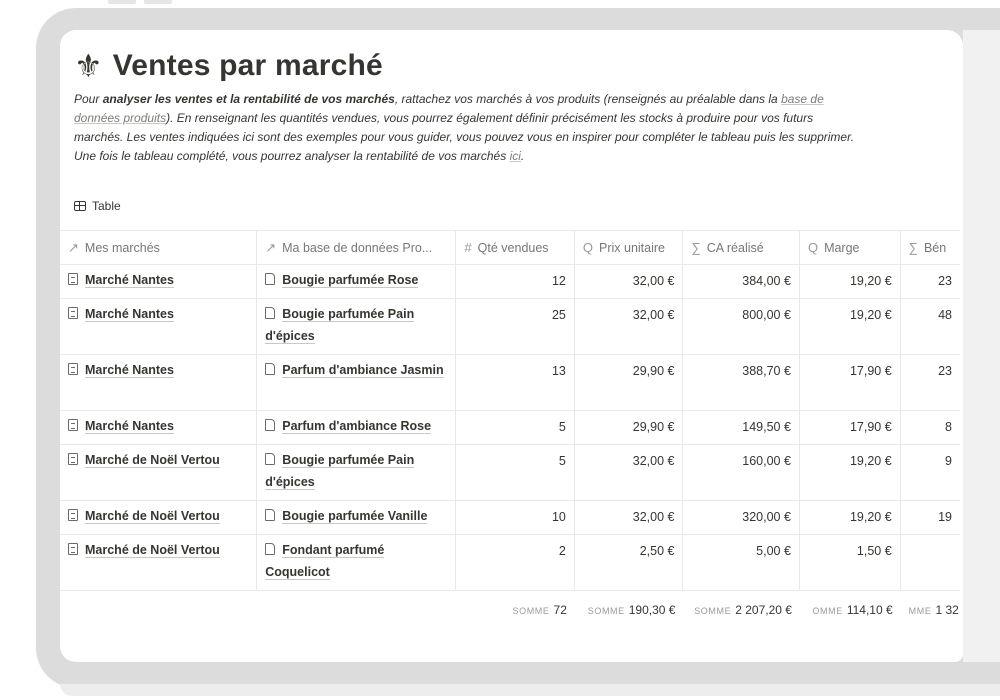 This screenshot has height=700, width=1000. I want to click on totals-spacer, so click(356, 608).